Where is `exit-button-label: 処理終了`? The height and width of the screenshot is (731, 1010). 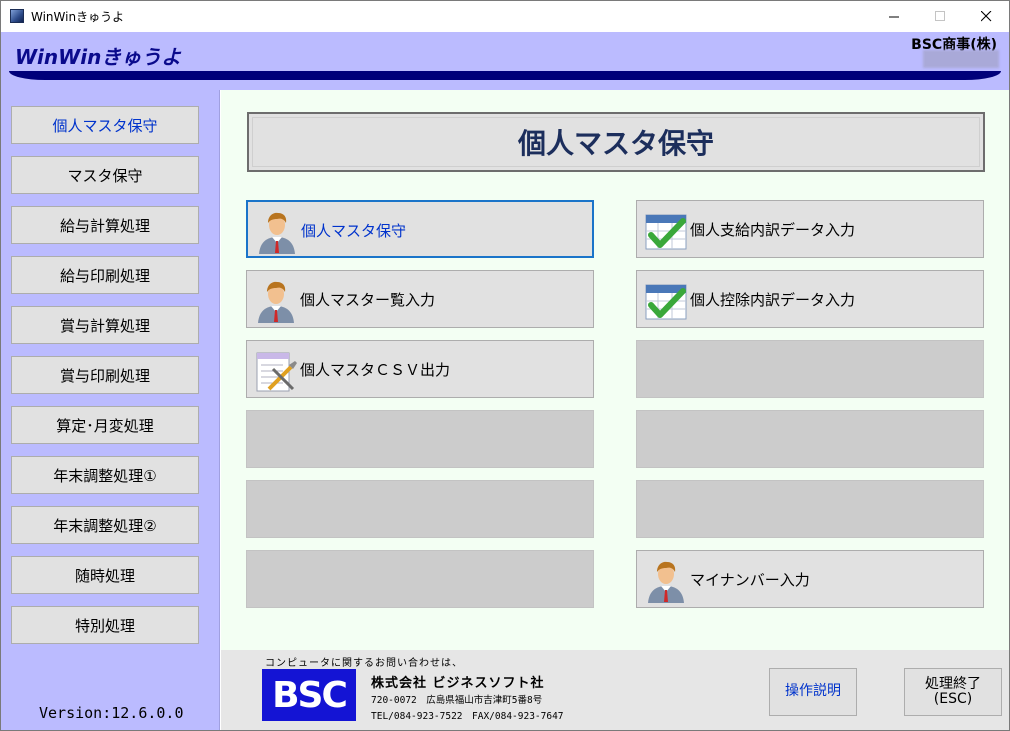
exit-button-label: 処理終了 is located at coordinates (953, 683).